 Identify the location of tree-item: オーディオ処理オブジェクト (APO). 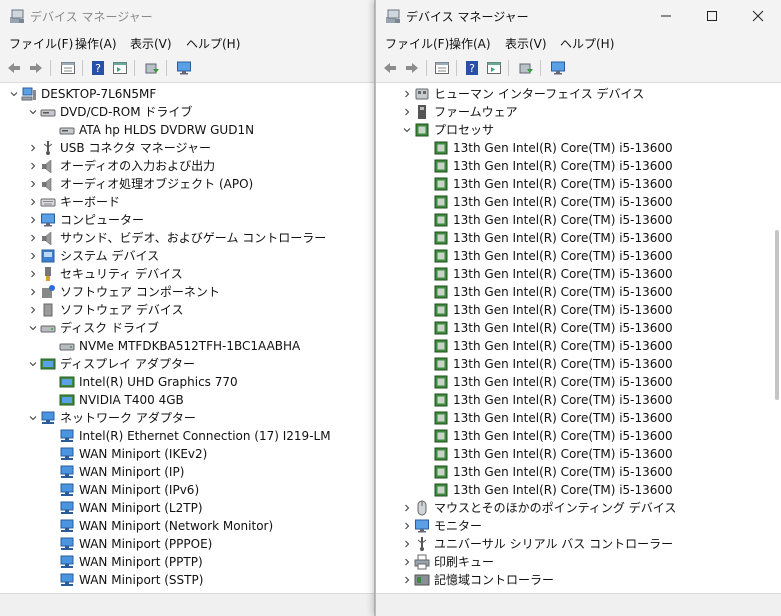
(187, 184).